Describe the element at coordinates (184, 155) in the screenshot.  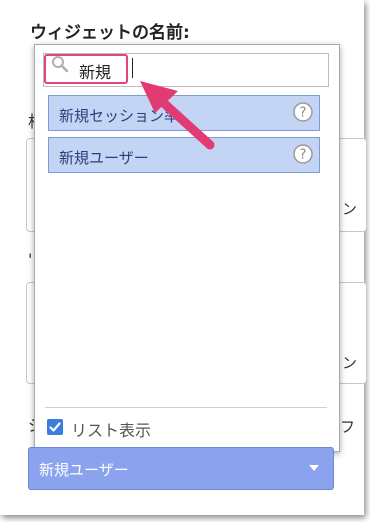
I see `option-new-users: 新規ユーザー ?` at that location.